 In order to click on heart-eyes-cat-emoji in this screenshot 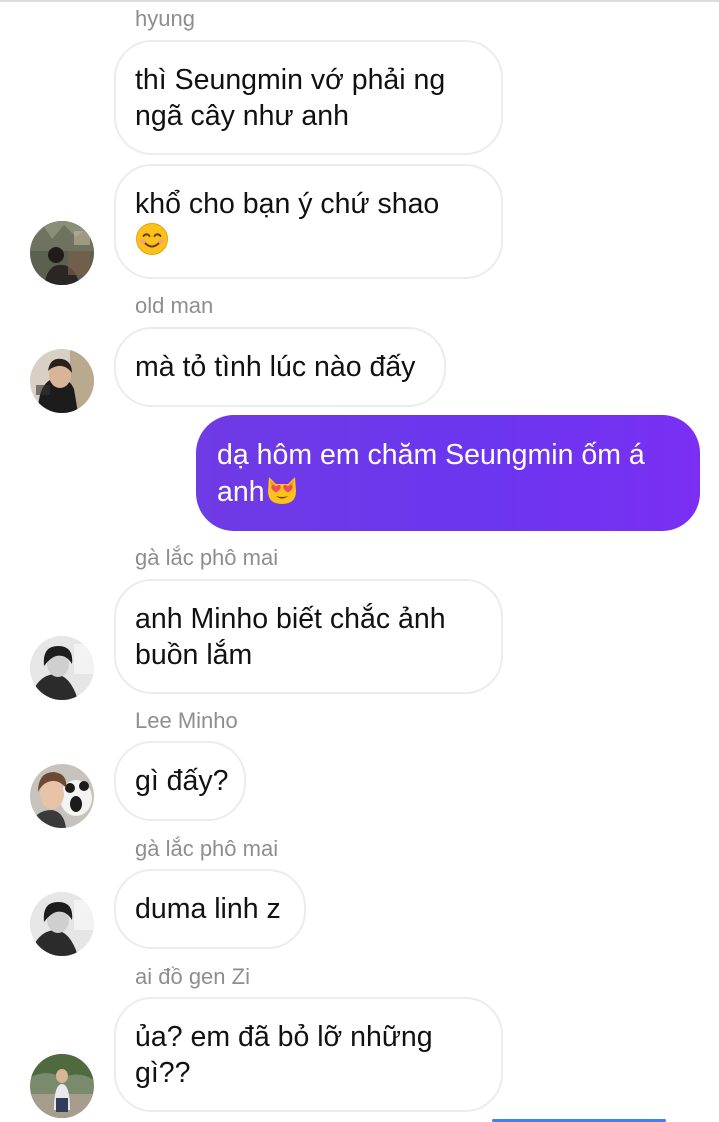, I will do `click(281, 490)`.